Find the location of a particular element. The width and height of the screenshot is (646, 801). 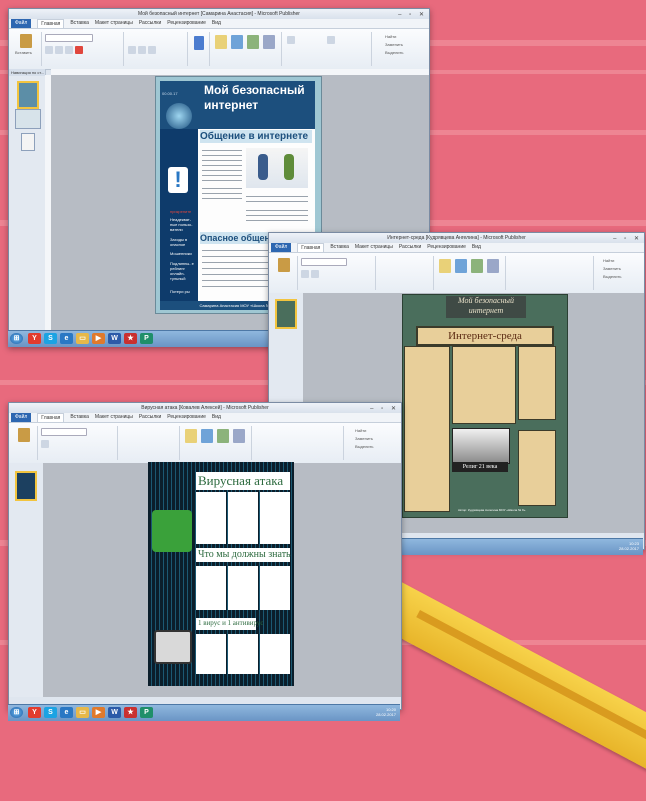

page-title: Интернет-среда is located at coordinates (485, 336).